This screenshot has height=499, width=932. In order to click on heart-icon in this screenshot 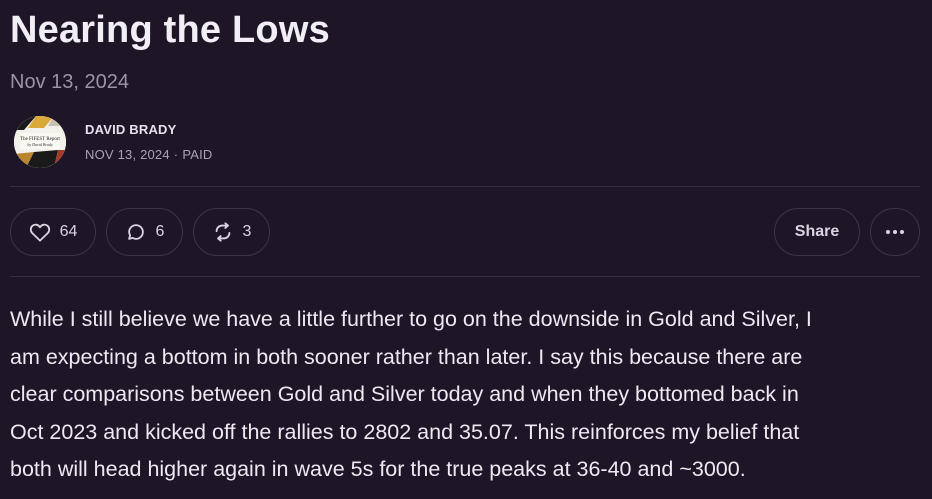, I will do `click(40, 232)`.